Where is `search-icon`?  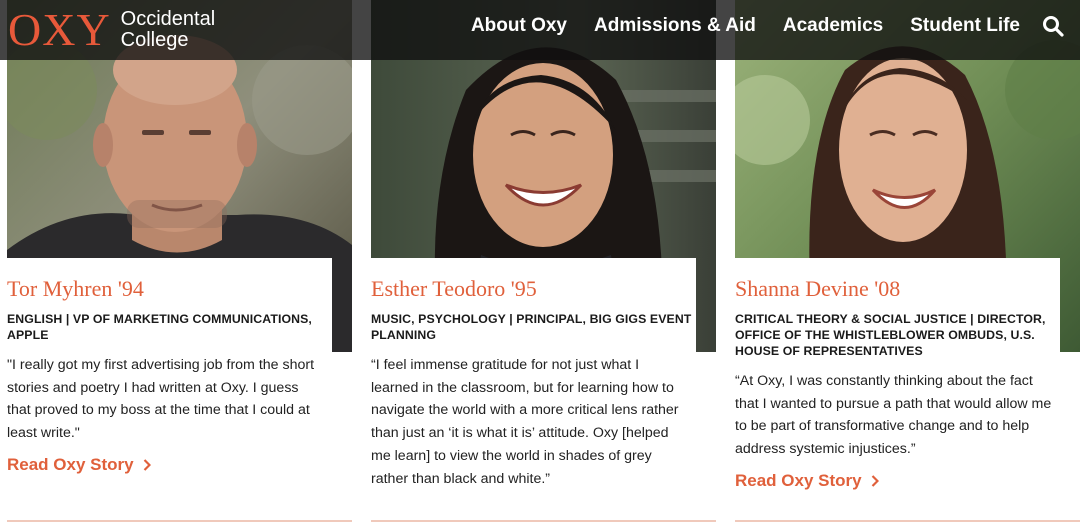
search-icon is located at coordinates (1053, 26).